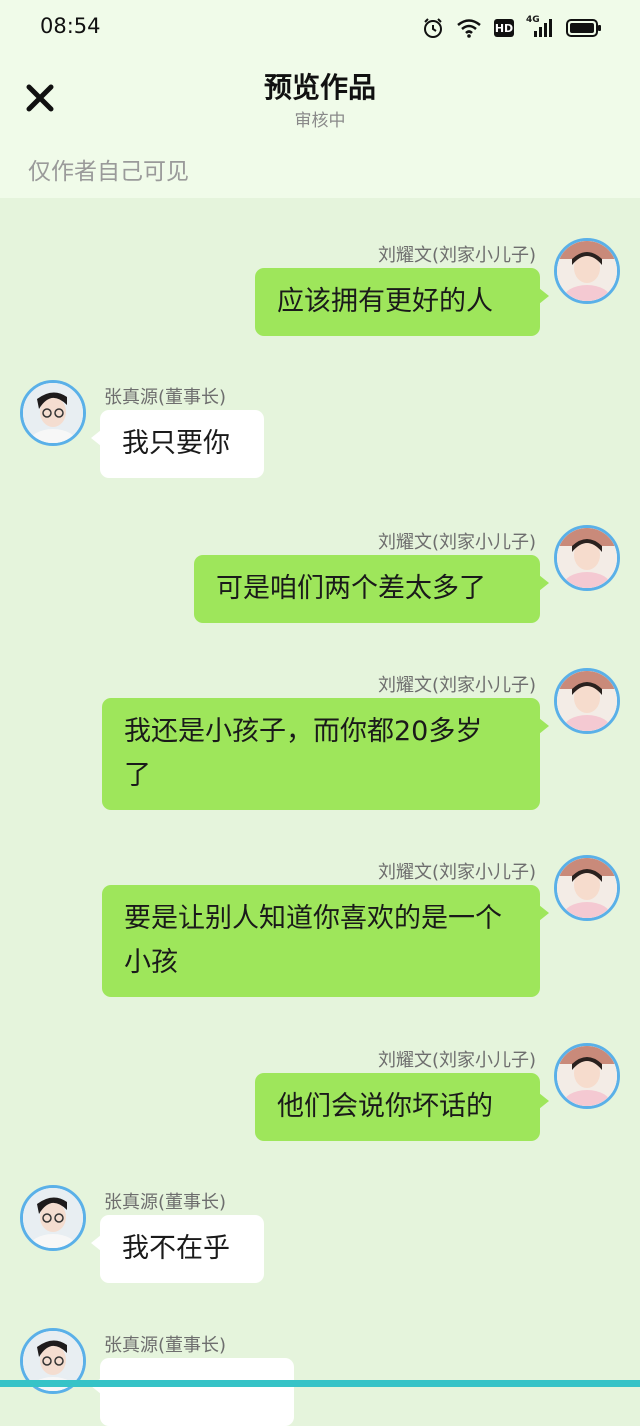 Image resolution: width=640 pixels, height=1426 pixels. Describe the element at coordinates (320, 1383) in the screenshot. I see `bottom-progress-bar` at that location.